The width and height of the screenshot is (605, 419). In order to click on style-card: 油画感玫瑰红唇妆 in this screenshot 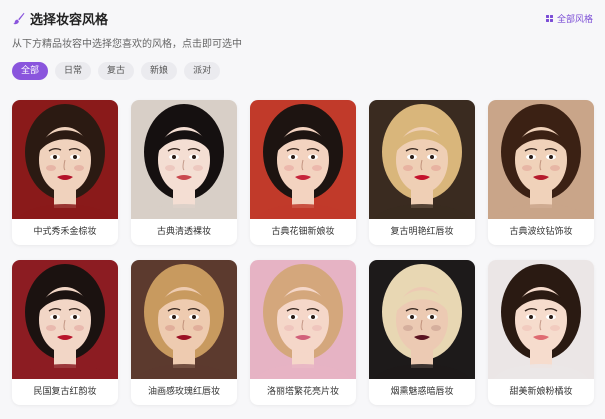, I will do `click(184, 332)`.